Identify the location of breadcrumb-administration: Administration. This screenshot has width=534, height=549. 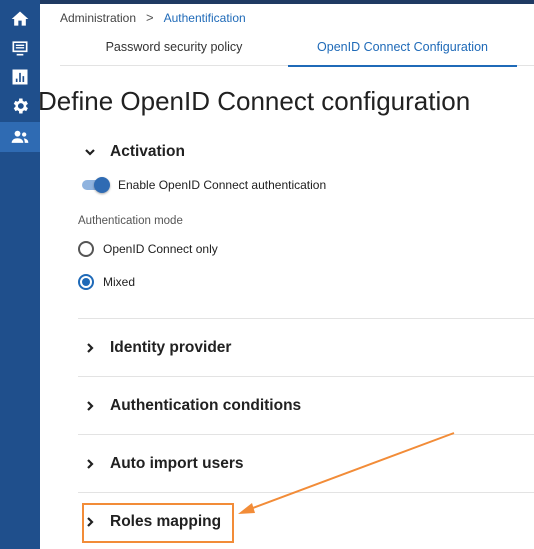
(98, 18).